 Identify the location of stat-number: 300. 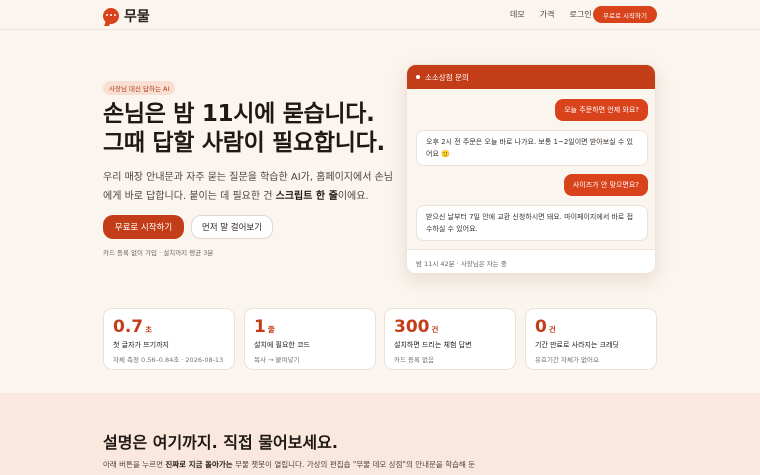
(412, 327).